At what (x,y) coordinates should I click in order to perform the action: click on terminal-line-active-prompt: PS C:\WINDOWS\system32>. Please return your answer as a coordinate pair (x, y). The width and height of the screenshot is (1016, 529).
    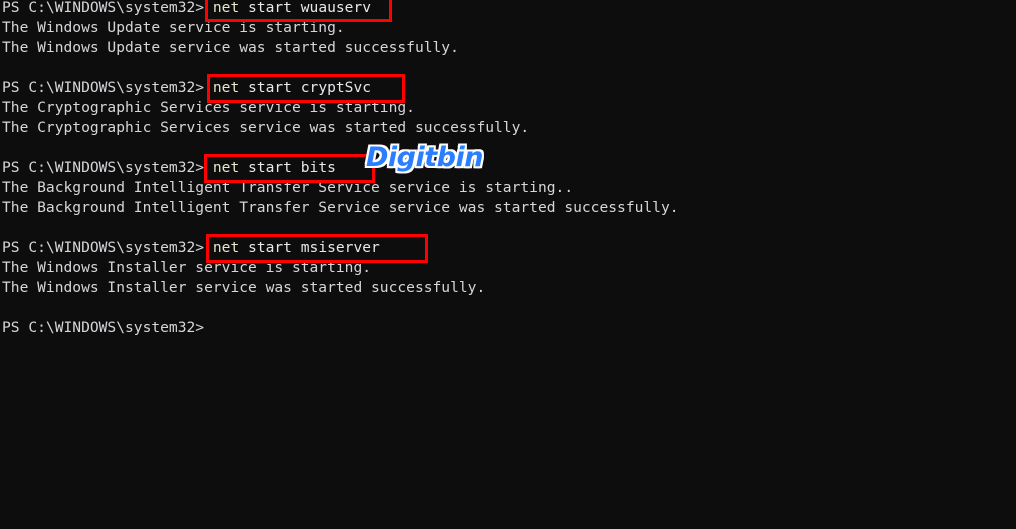
    Looking at the image, I should click on (508, 328).